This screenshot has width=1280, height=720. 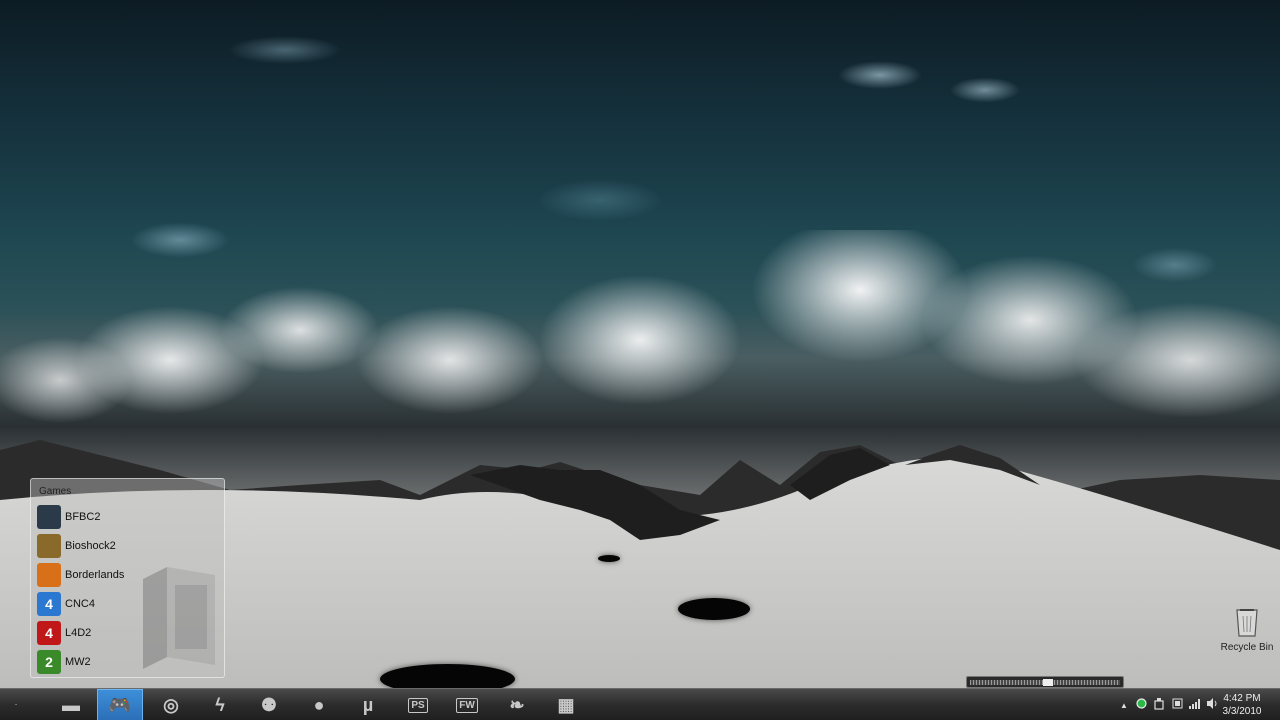 I want to click on taskbar-button: ❧, so click(x=517, y=704).